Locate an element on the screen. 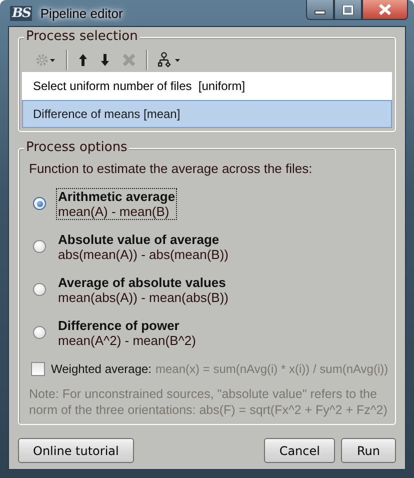 The width and height of the screenshot is (414, 478). dialog-button: Online tutorial is located at coordinates (76, 450).